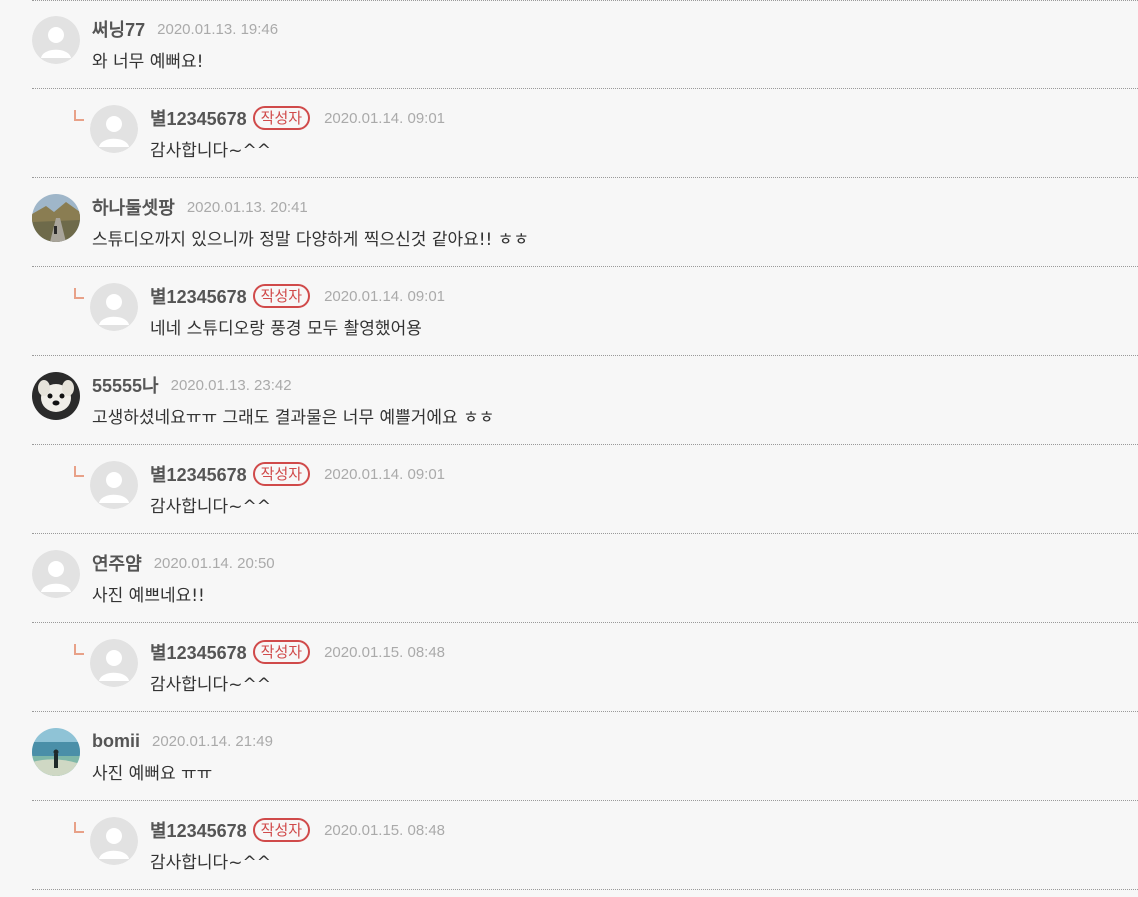 The height and width of the screenshot is (897, 1138). I want to click on dog-photo-avatar-icon, so click(56, 396).